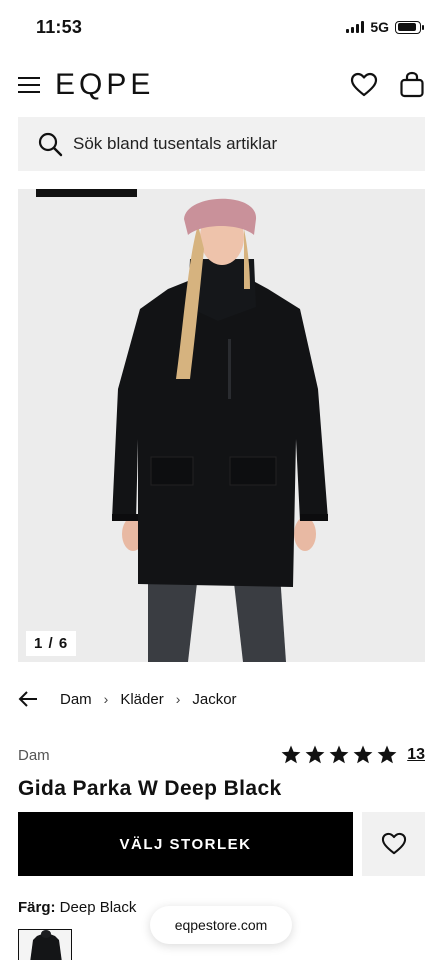 The height and width of the screenshot is (960, 443). I want to click on color-value: Deep Black, so click(98, 907).